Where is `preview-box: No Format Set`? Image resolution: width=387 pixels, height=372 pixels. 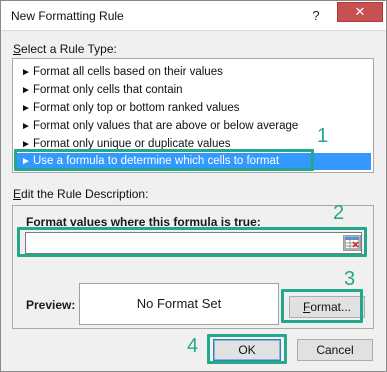 preview-box: No Format Set is located at coordinates (179, 304).